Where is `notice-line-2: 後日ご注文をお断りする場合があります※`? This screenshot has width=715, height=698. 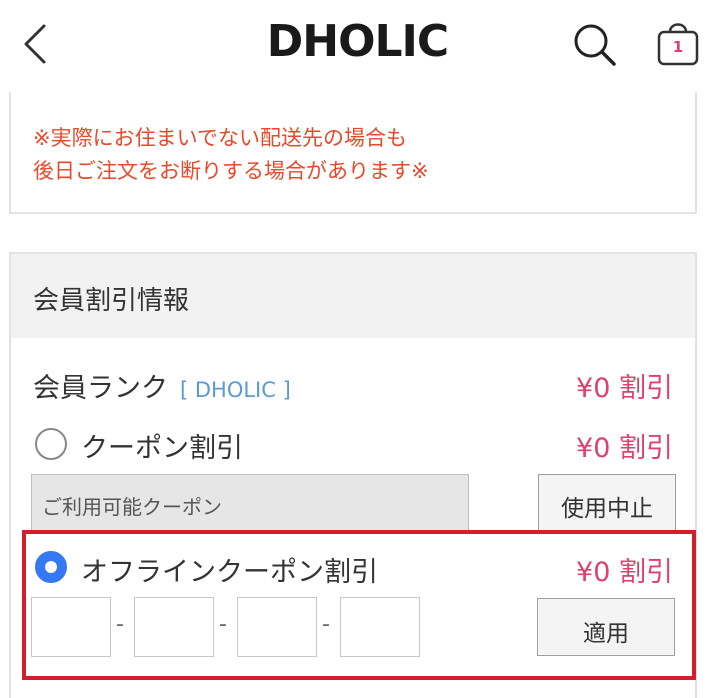
notice-line-2: 後日ご注文をお断りする場合があります※ is located at coordinates (231, 171).